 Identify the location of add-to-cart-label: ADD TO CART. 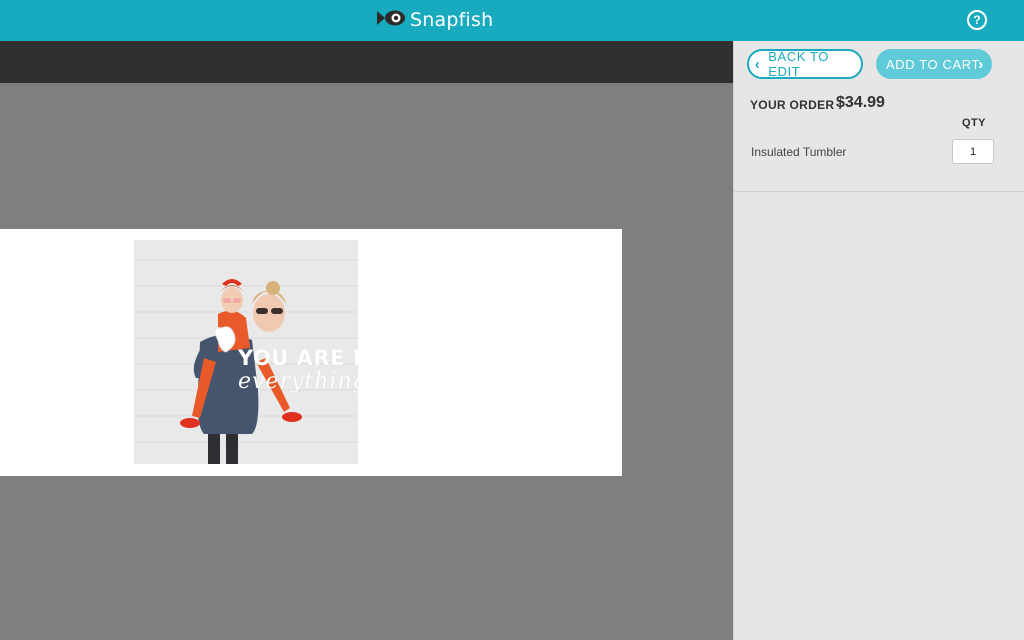
(933, 64).